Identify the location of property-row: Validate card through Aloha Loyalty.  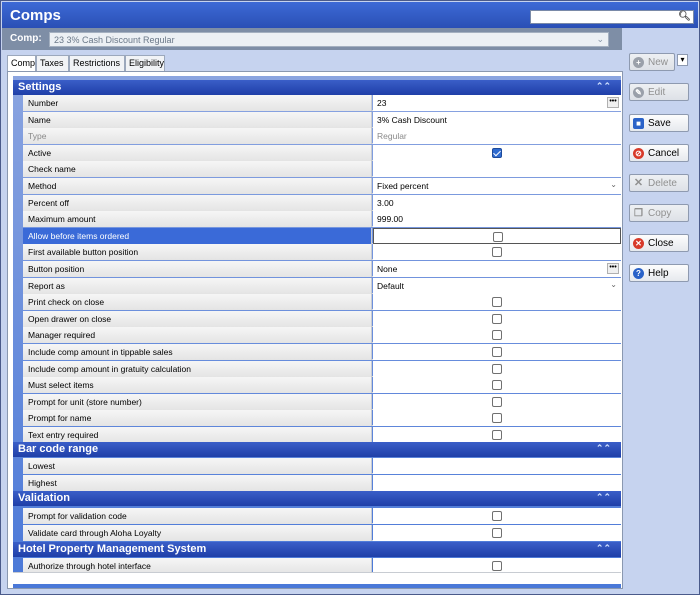
(322, 532).